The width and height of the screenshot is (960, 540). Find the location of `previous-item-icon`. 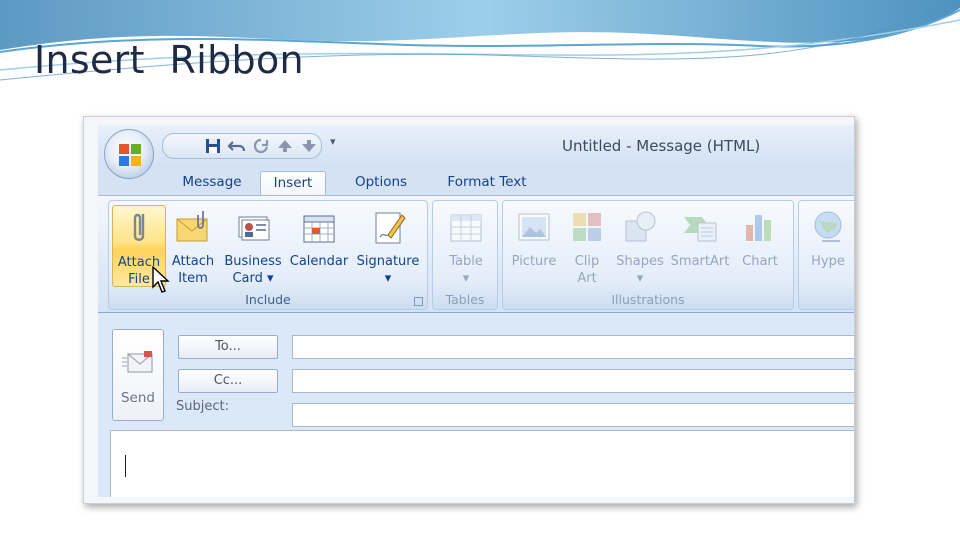

previous-item-icon is located at coordinates (285, 146).